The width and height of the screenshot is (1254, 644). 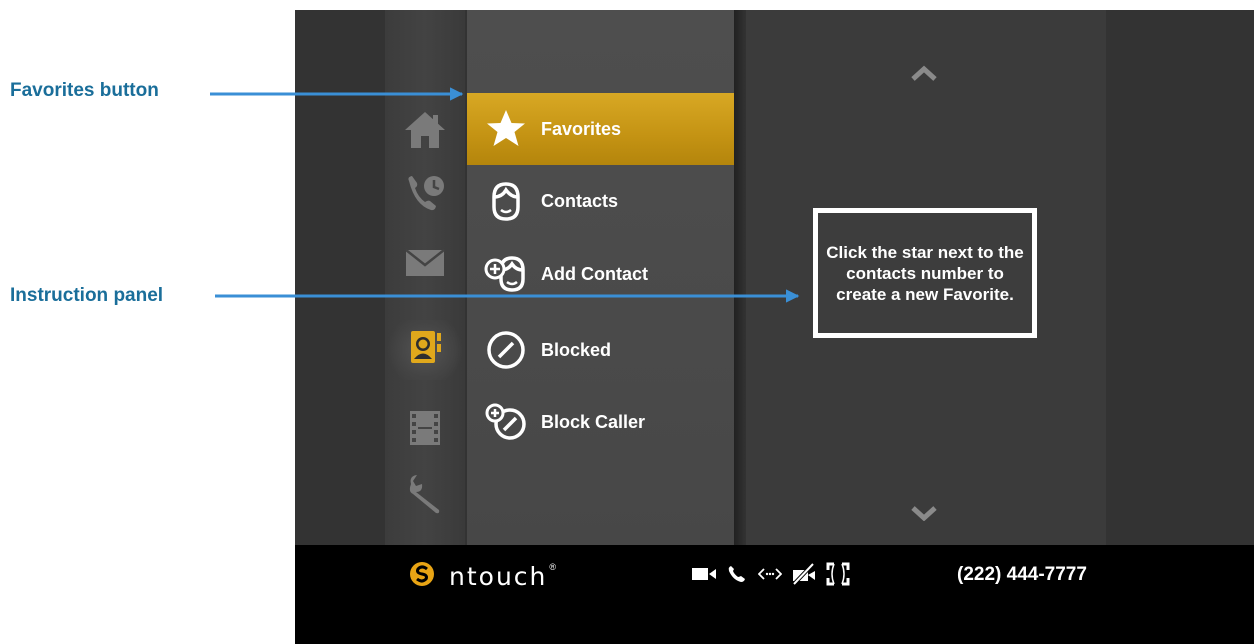 I want to click on menu-item-label: Contacts, so click(x=580, y=200).